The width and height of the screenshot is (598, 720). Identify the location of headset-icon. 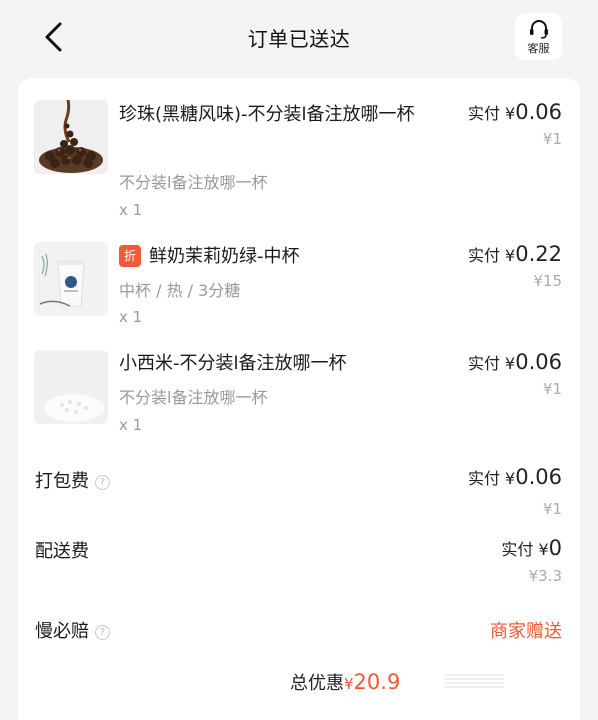
(538, 29).